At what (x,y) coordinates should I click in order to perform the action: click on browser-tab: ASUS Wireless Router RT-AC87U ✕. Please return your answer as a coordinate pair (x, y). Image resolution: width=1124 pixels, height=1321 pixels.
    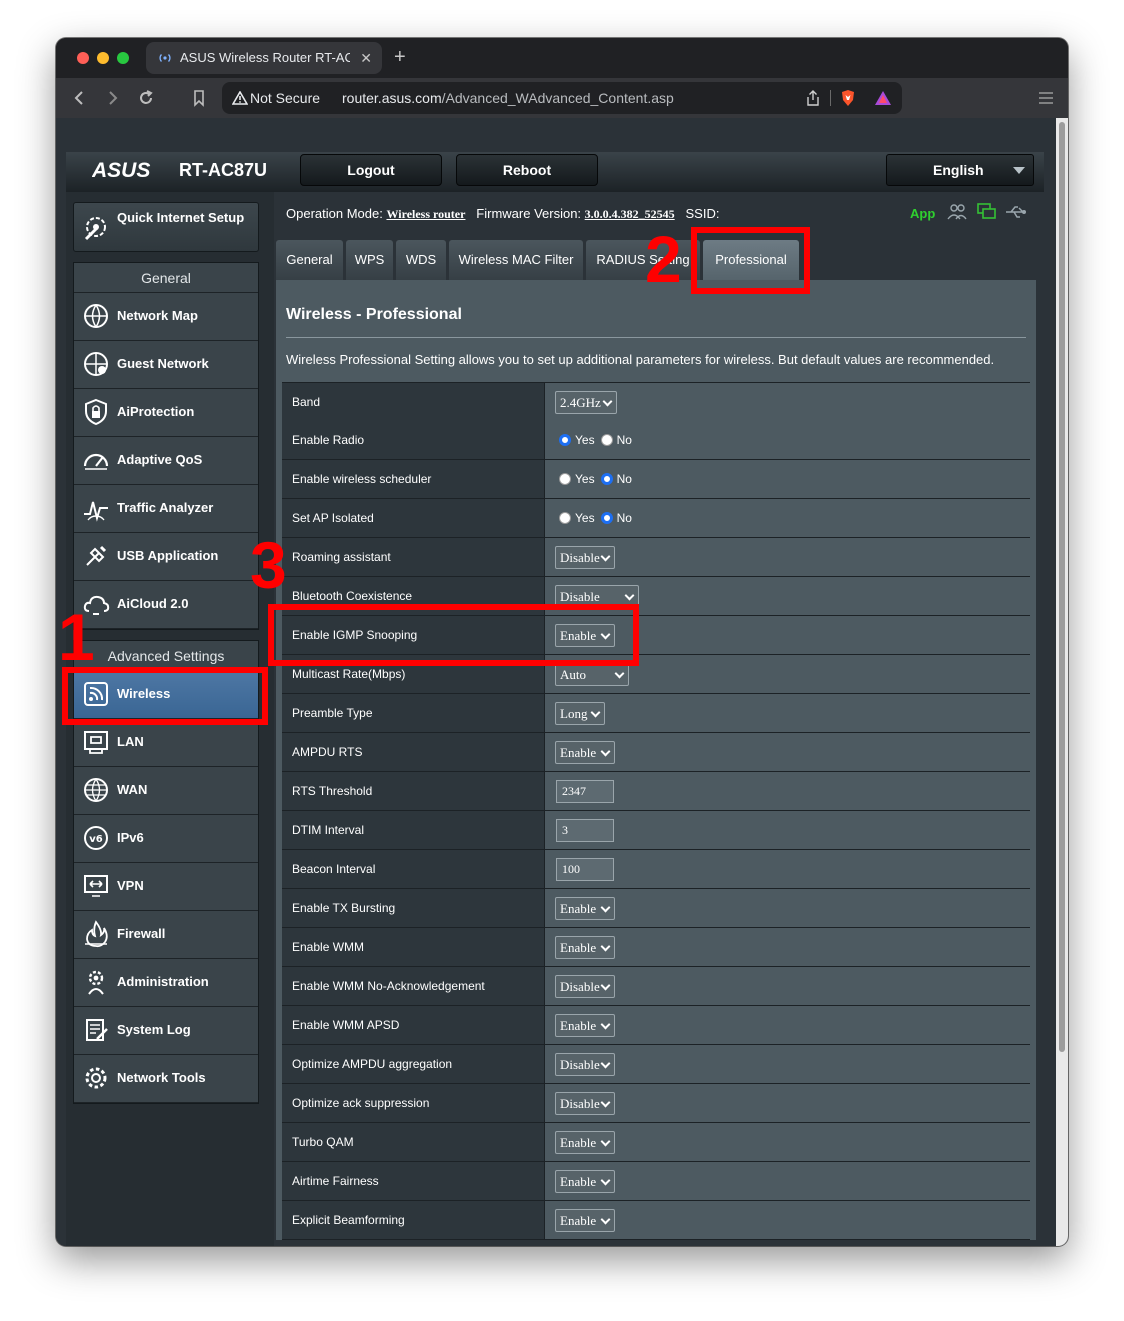
    Looking at the image, I should click on (264, 58).